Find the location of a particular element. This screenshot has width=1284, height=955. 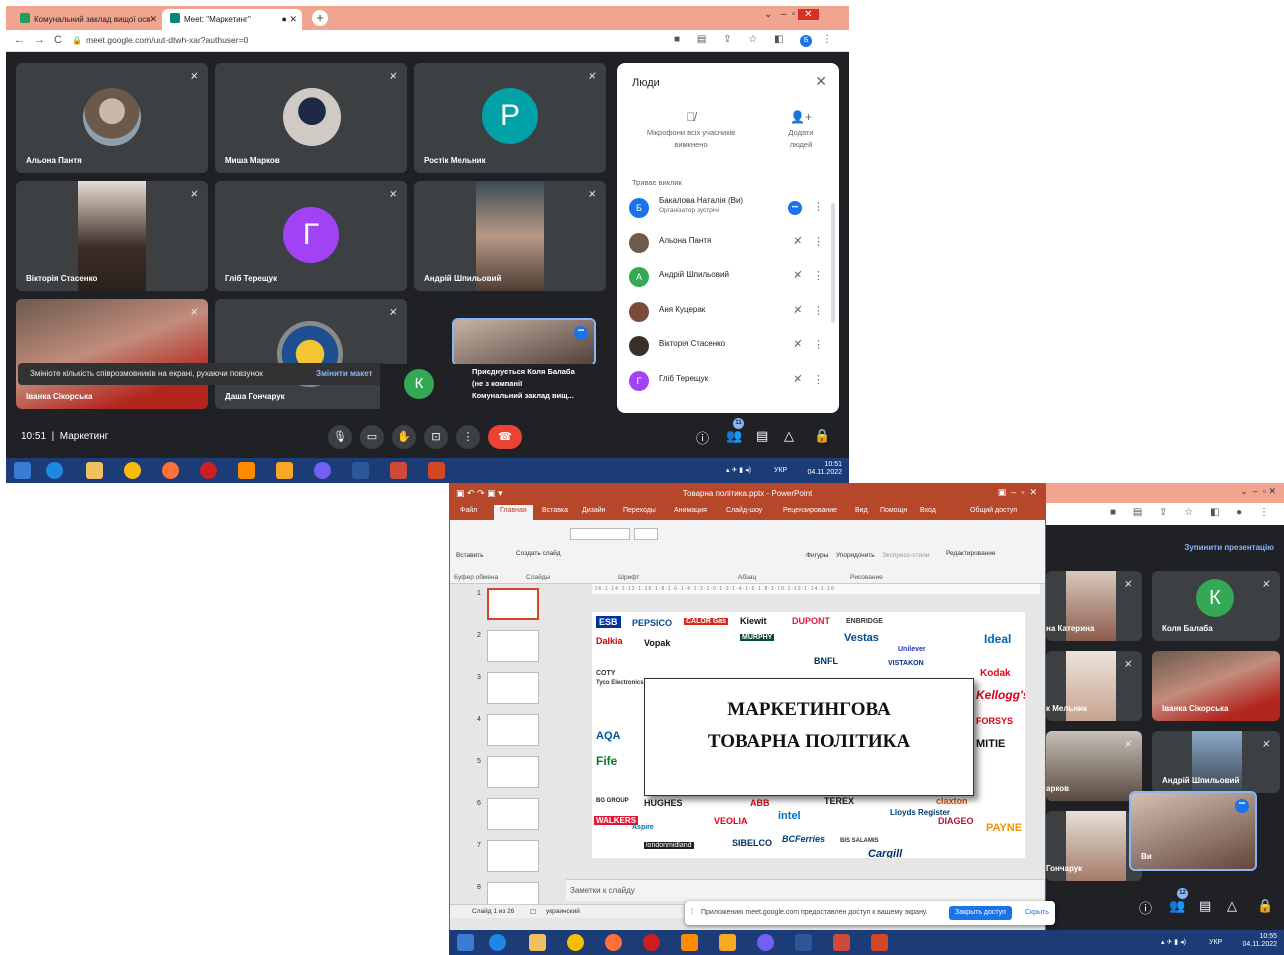

self-video-tile: ••• is located at coordinates (524, 342).